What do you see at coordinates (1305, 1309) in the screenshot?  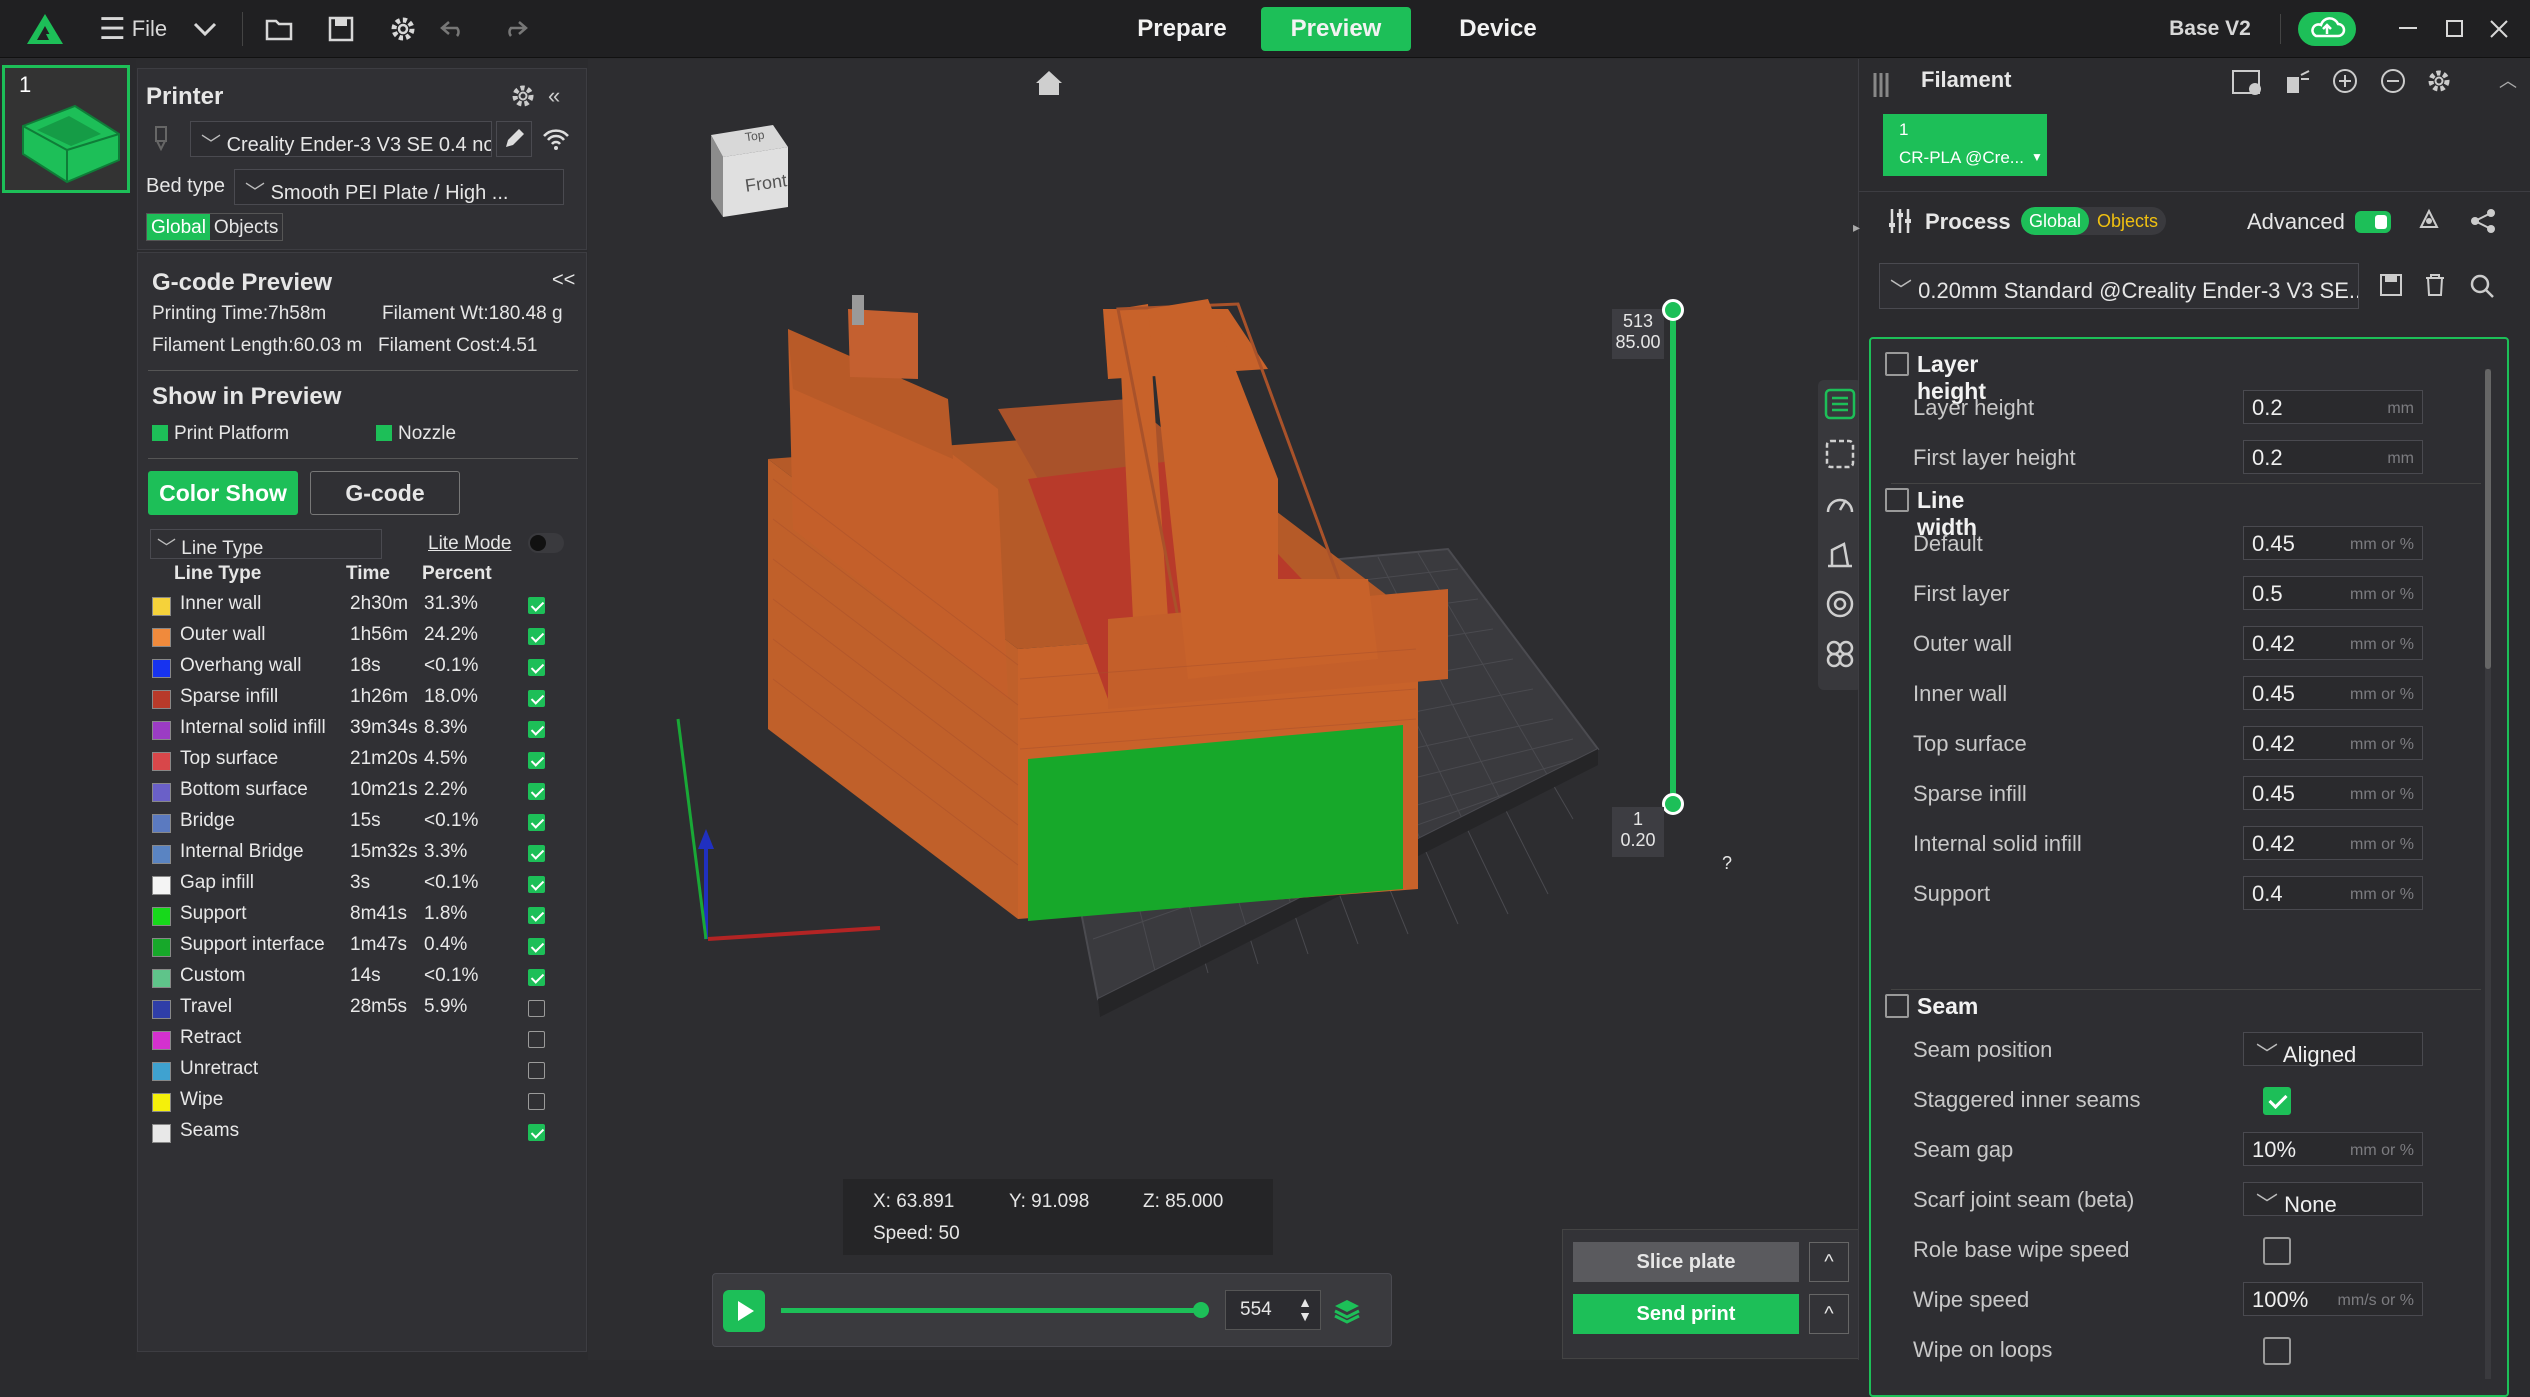 I see `spin-arrows-icon: ▲ ▼` at bounding box center [1305, 1309].